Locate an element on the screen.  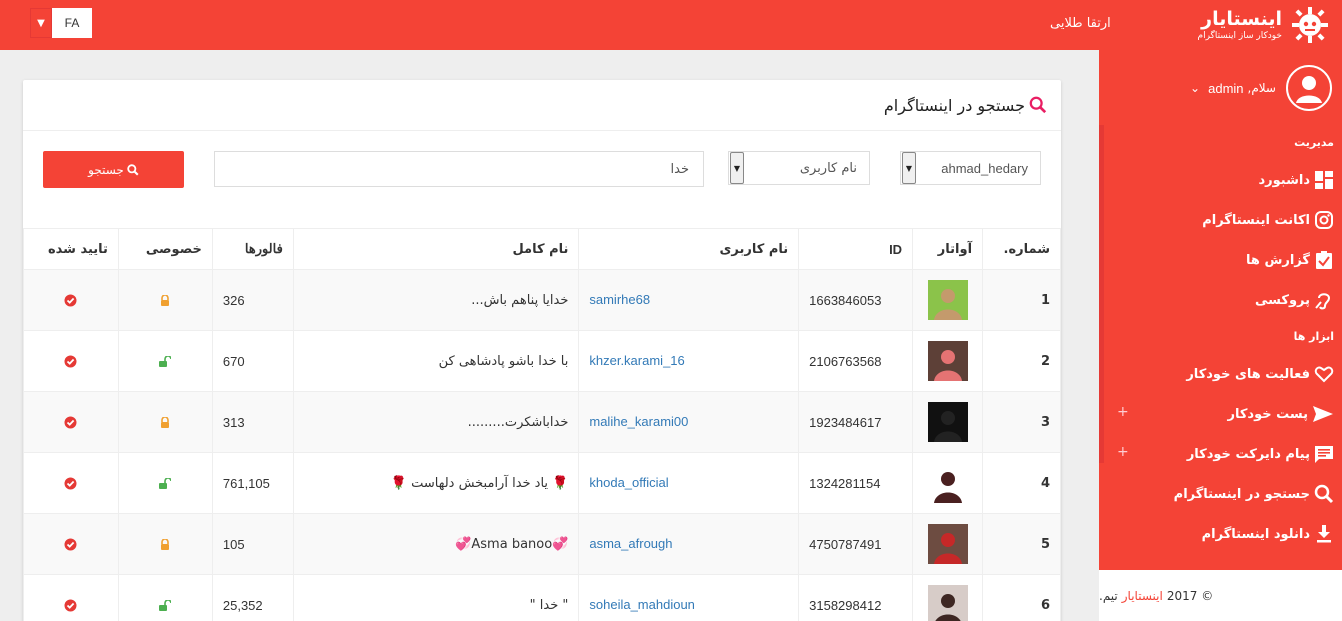
sidebar-item-label: پیام دایرکت خودکار is located at coordinates (1248, 454).